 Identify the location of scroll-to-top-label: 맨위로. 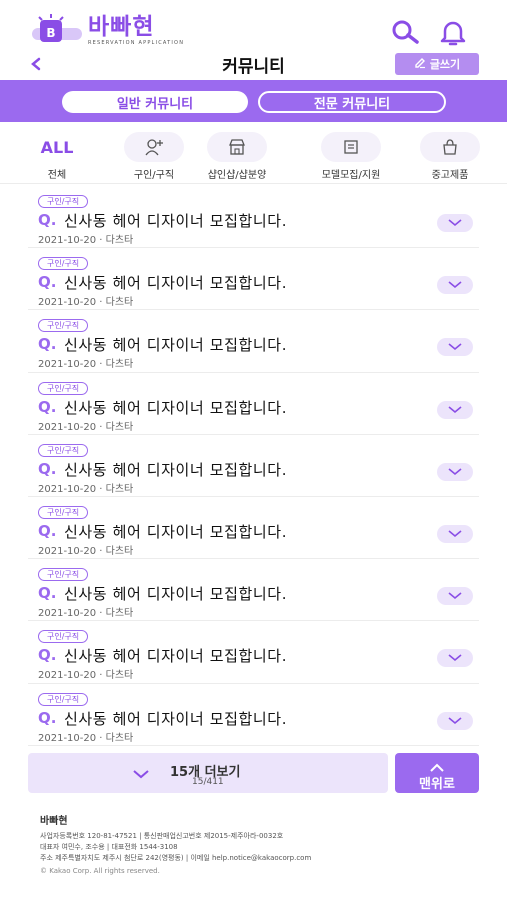
(437, 784).